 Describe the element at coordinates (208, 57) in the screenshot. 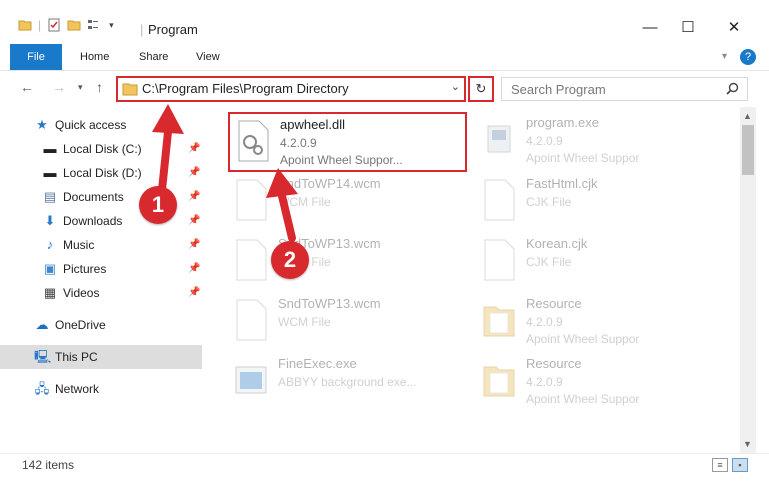

I see `tab-view: View` at that location.